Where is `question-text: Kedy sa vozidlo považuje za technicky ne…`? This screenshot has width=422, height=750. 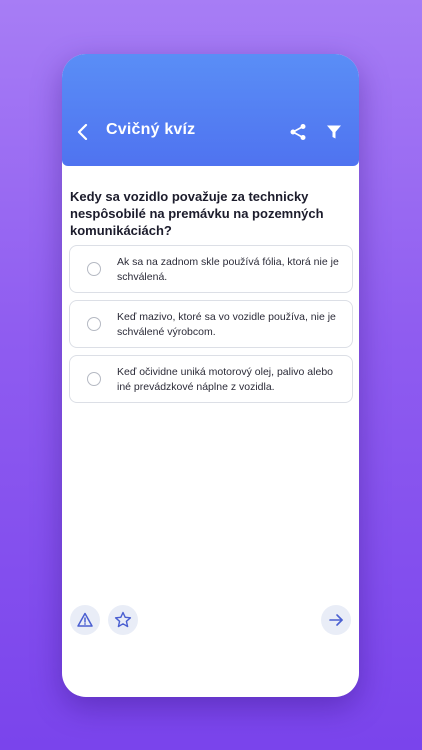 question-text: Kedy sa vozidlo považuje za technicky ne… is located at coordinates (197, 213).